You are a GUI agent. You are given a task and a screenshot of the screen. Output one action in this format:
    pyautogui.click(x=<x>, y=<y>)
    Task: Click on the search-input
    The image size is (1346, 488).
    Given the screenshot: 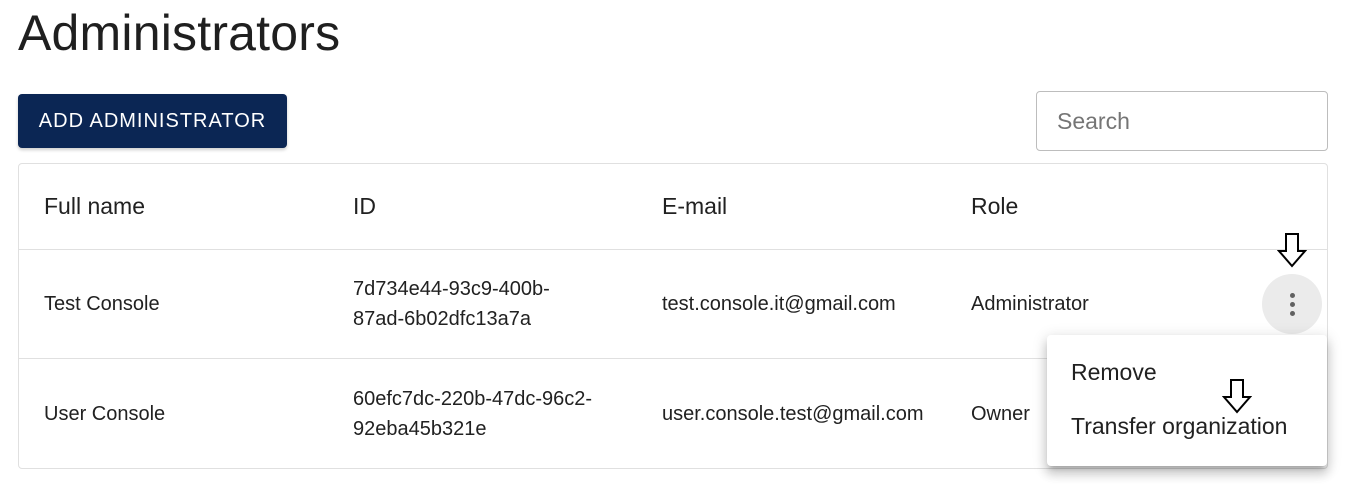 What is the action you would take?
    pyautogui.click(x=1182, y=121)
    